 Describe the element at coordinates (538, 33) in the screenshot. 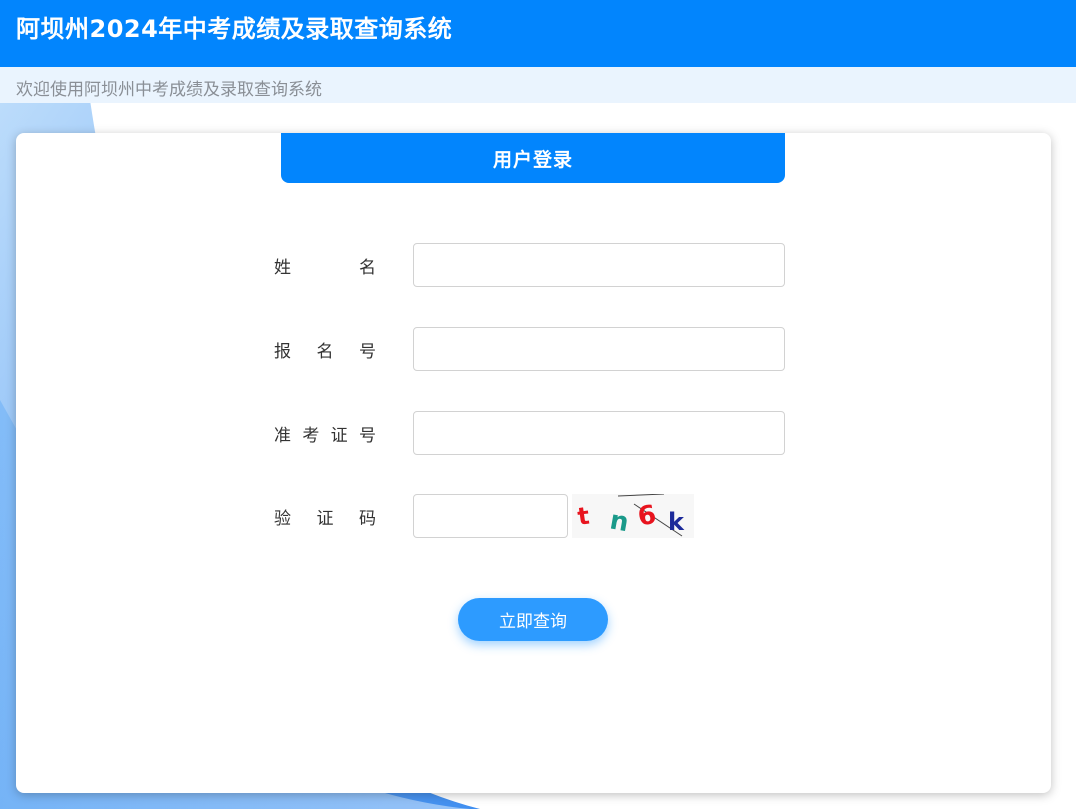

I see `header-bar: 阿坝州2024年中考成绩及录取查询系统` at that location.